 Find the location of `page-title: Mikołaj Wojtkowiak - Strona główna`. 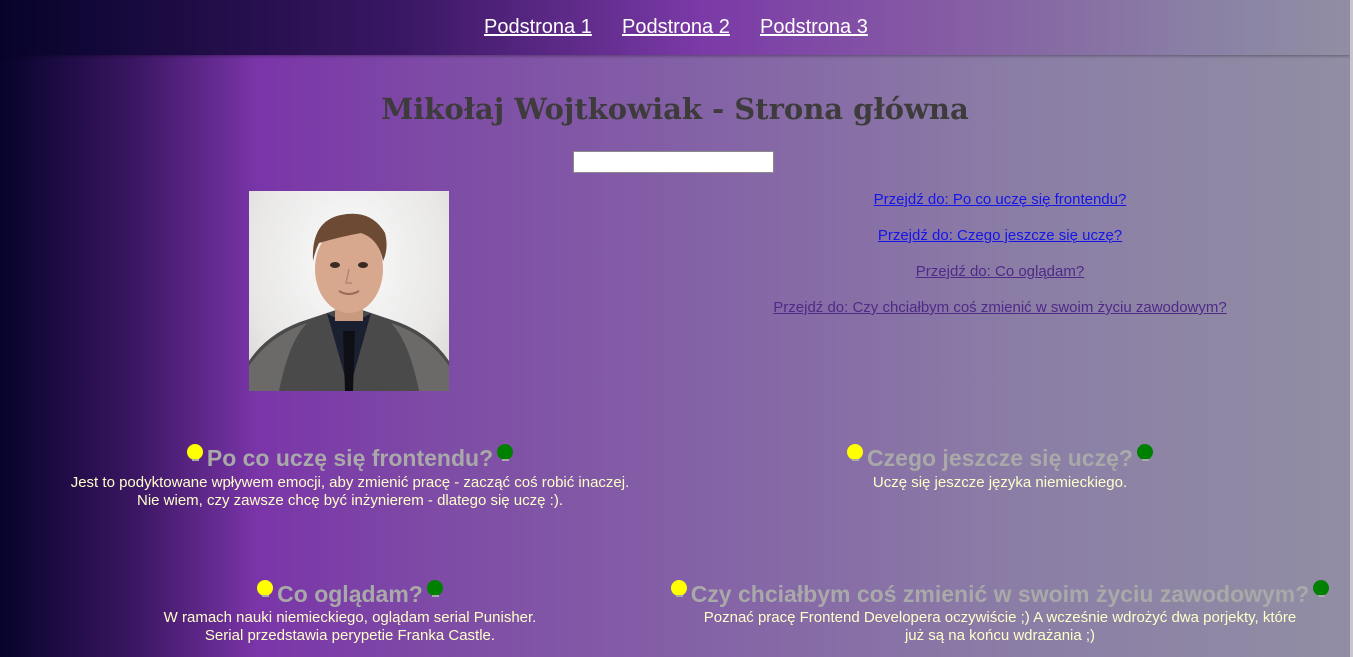

page-title: Mikołaj Wojtkowiak - Strona główna is located at coordinates (675, 109).